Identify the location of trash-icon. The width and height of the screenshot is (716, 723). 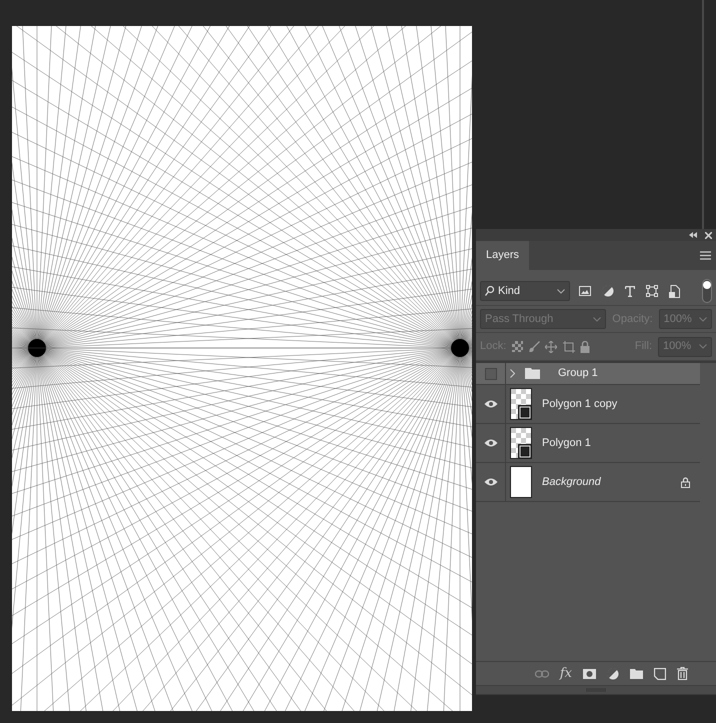
(682, 673).